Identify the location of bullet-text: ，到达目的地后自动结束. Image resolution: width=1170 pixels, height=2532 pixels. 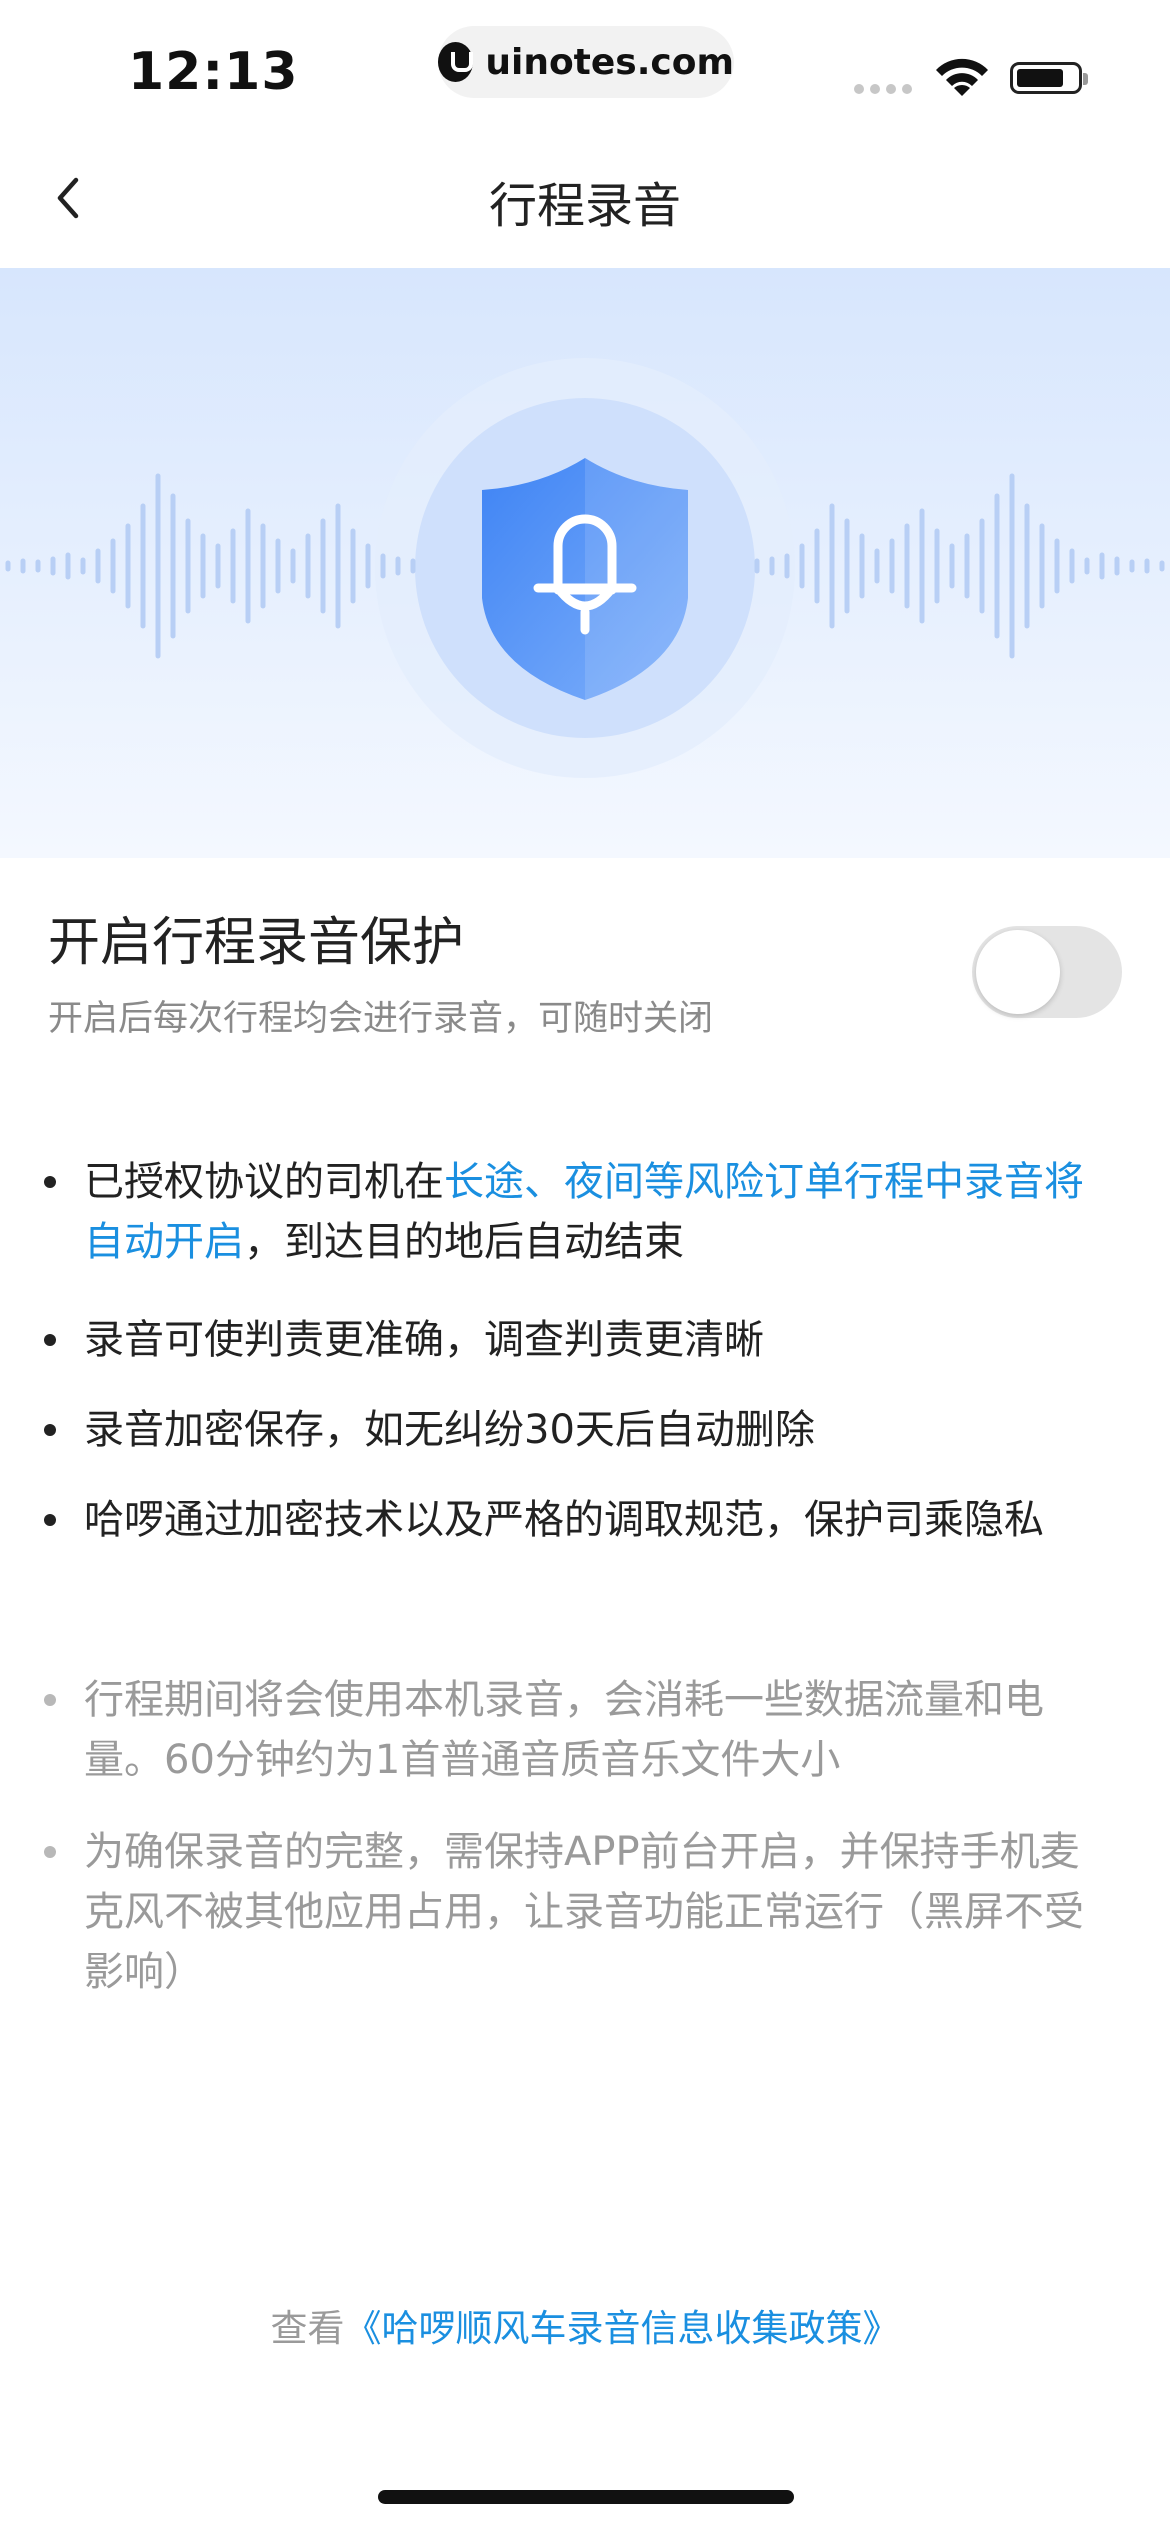
(464, 1242).